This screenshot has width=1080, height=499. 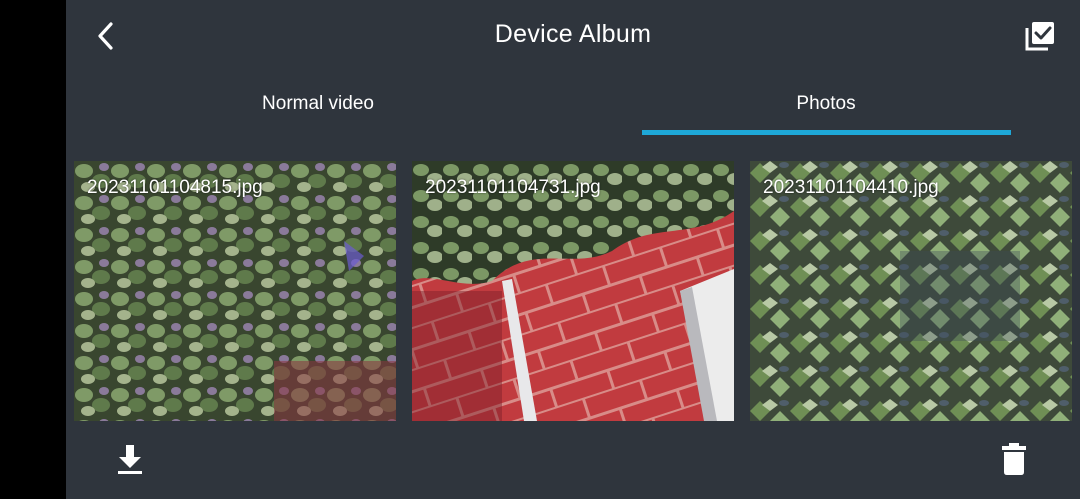 What do you see at coordinates (573, 104) in the screenshot?
I see `tab-bar: Normal video Photos` at bounding box center [573, 104].